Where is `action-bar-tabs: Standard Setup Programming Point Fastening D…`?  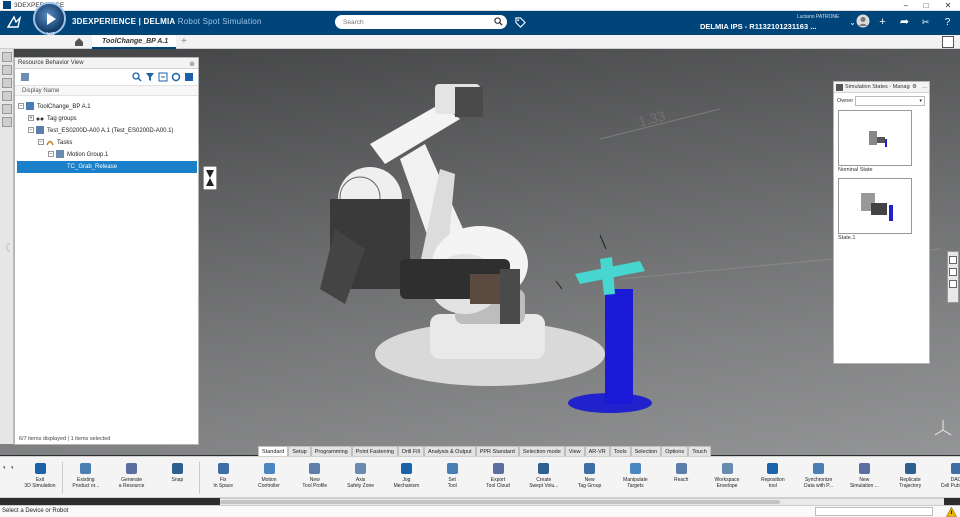
action-bar-tabs: Standard Setup Programming Point Fastening D… is located at coordinates (484, 451).